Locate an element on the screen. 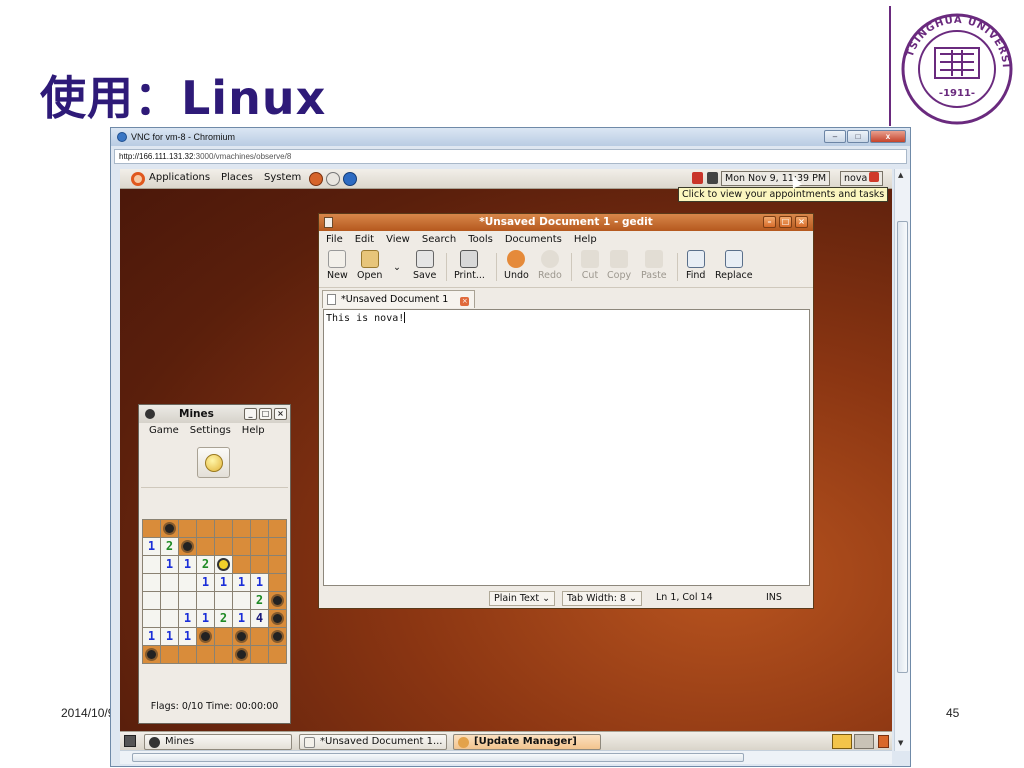 This screenshot has width=1024, height=768. mines-maximize-button: □ is located at coordinates (265, 414).